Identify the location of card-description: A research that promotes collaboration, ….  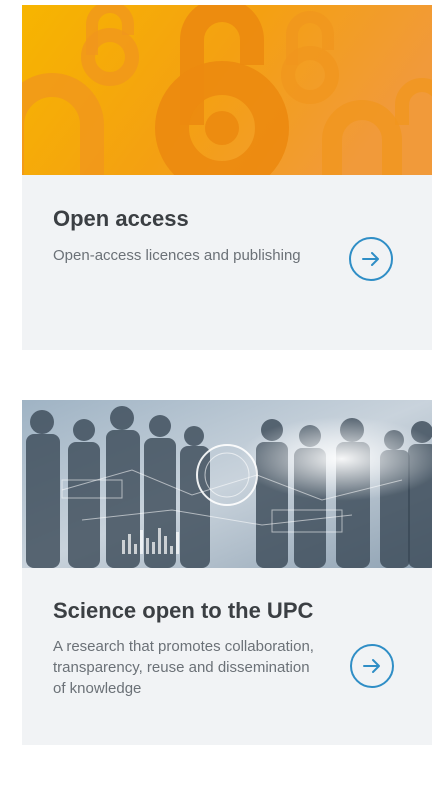
(183, 667).